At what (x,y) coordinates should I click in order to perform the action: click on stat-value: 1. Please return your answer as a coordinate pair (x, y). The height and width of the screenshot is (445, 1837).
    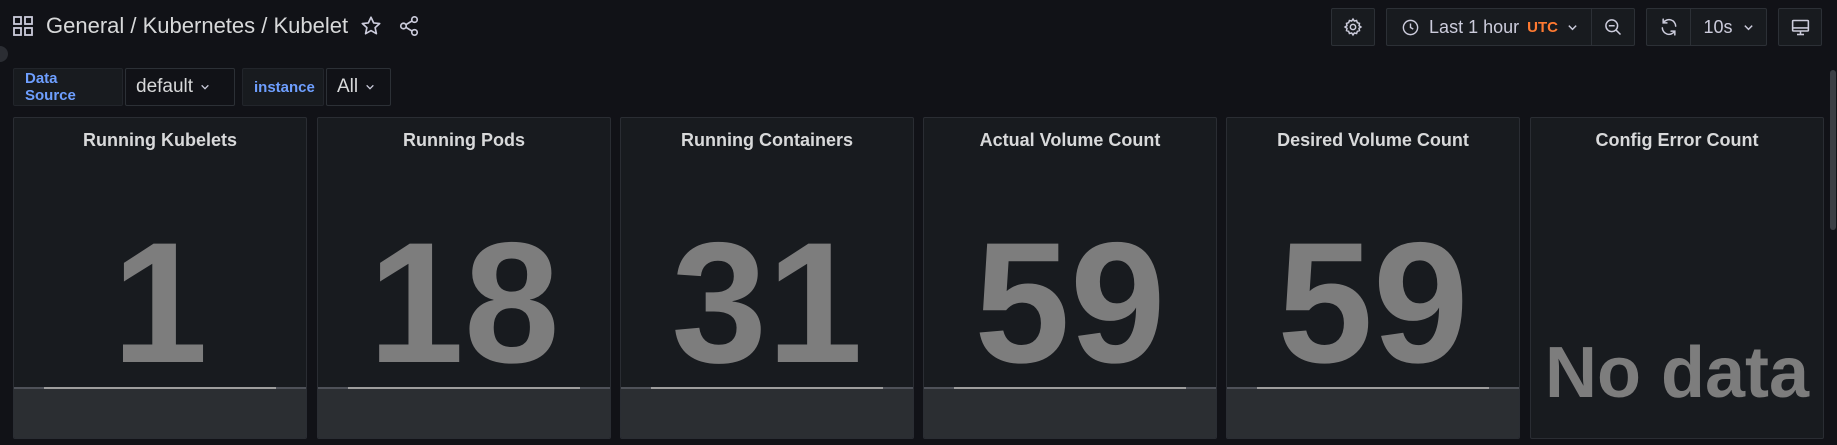
    Looking at the image, I should click on (160, 303).